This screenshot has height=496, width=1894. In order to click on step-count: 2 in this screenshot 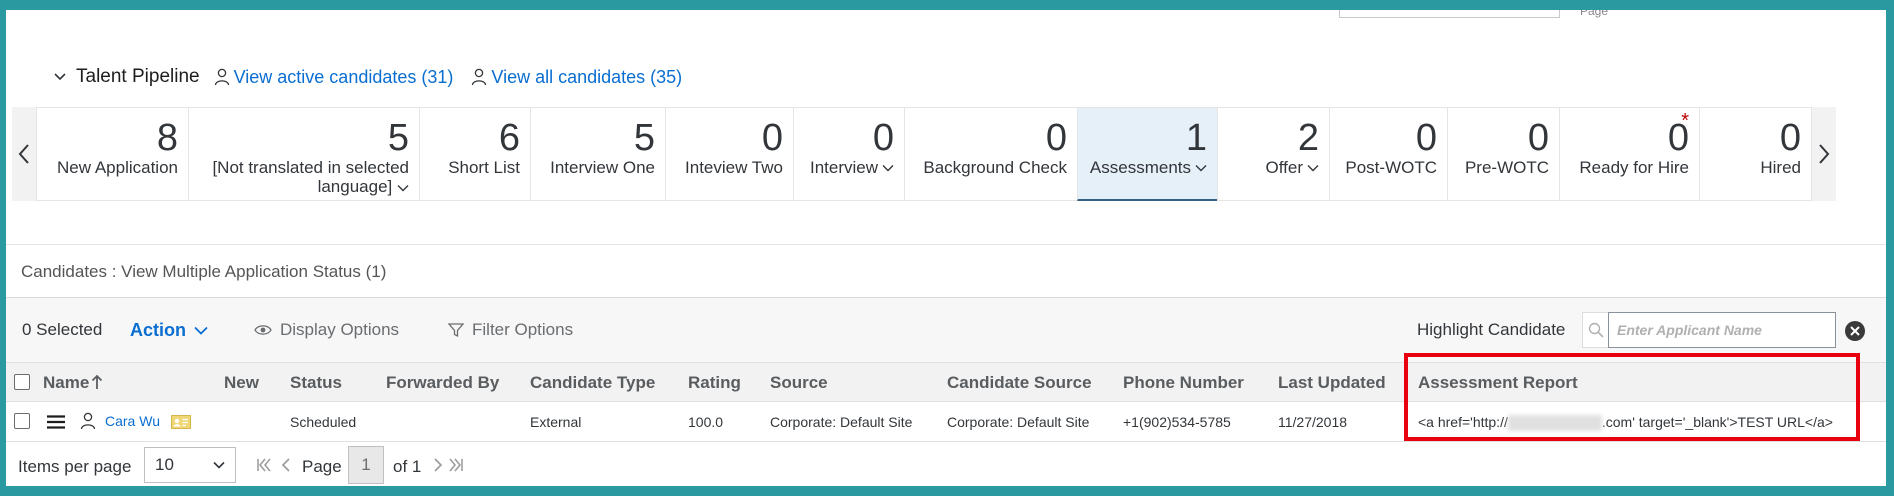, I will do `click(1308, 138)`.